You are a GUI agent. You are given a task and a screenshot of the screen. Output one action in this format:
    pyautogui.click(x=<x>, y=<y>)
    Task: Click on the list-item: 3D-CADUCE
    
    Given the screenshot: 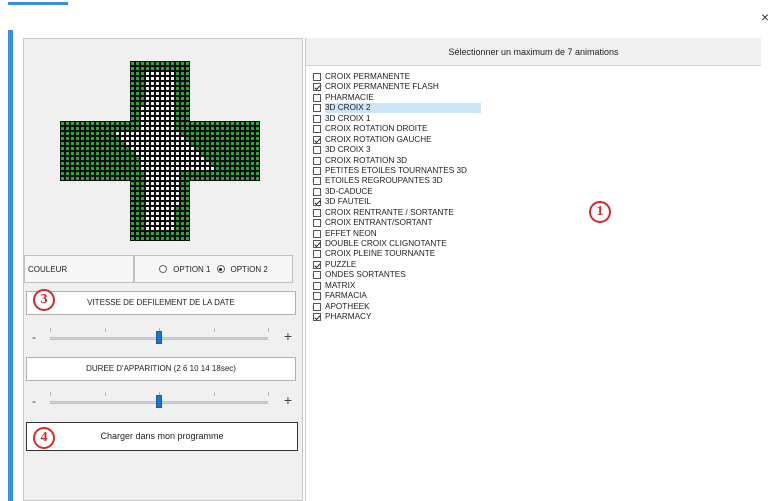 What is the action you would take?
    pyautogui.click(x=531, y=192)
    